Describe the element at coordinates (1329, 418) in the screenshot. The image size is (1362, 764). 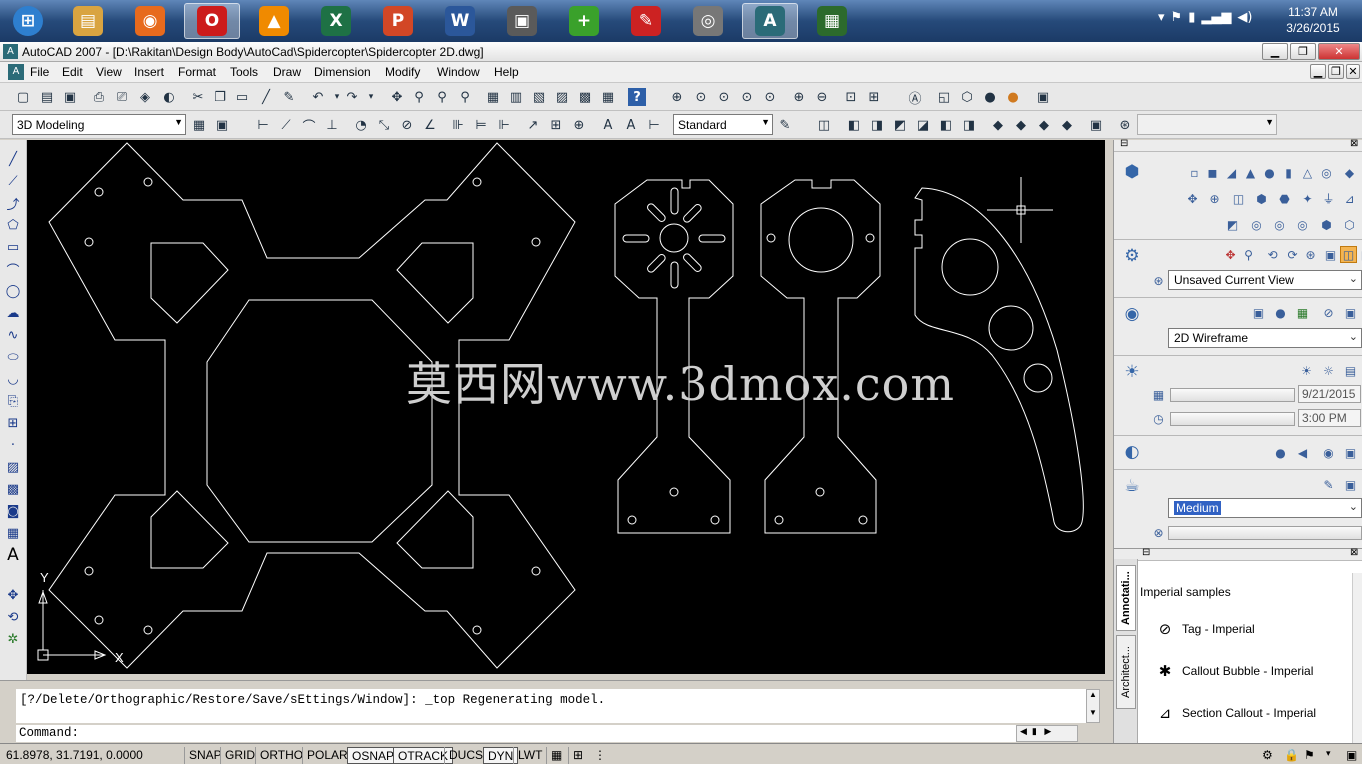
I see `time-field: 3:00 PM` at that location.